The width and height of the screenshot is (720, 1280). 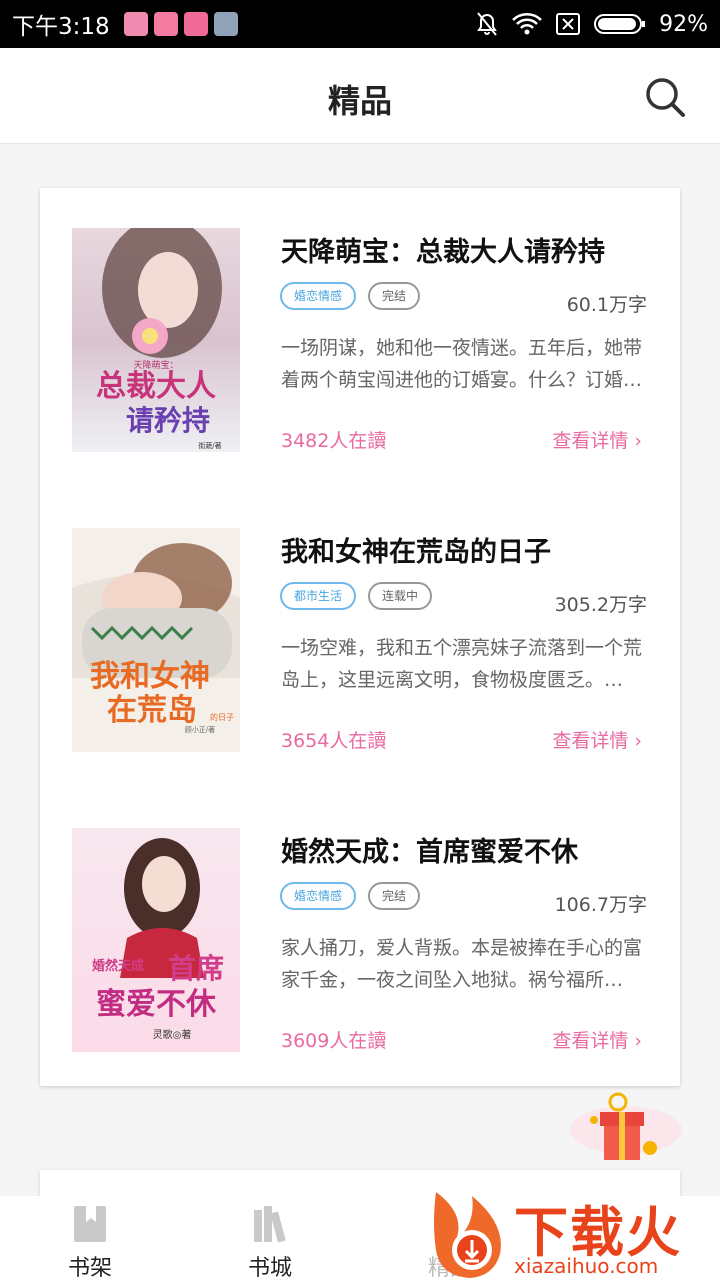 I want to click on search-button, so click(x=665, y=97).